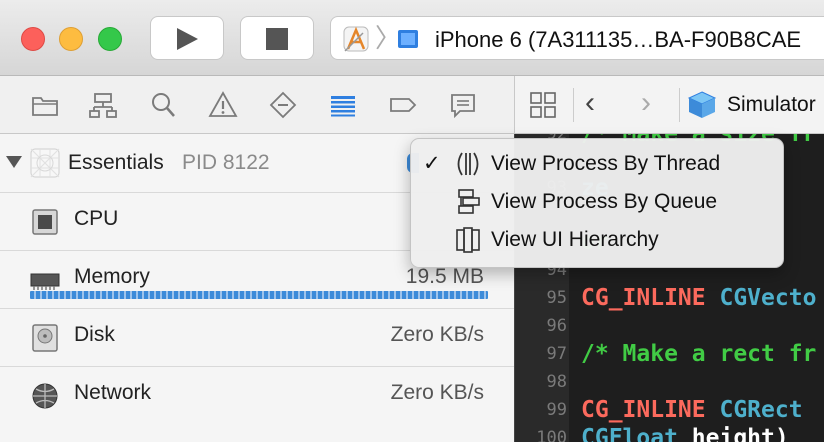 Image resolution: width=824 pixels, height=442 pixels. Describe the element at coordinates (740, 433) in the screenshot. I see `code-token: height)` at that location.